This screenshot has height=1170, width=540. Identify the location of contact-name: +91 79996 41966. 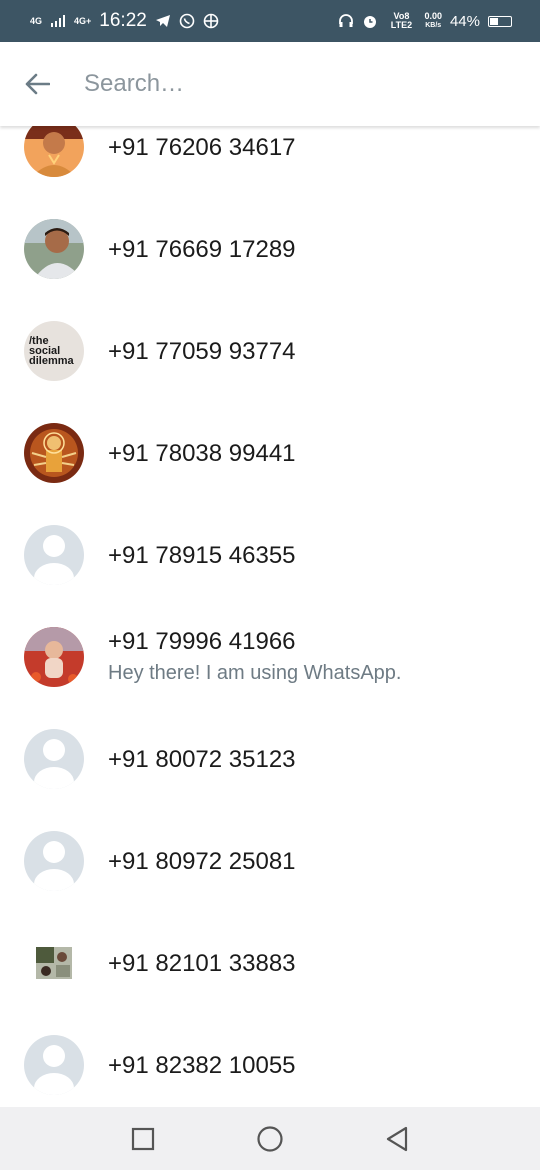
(202, 641).